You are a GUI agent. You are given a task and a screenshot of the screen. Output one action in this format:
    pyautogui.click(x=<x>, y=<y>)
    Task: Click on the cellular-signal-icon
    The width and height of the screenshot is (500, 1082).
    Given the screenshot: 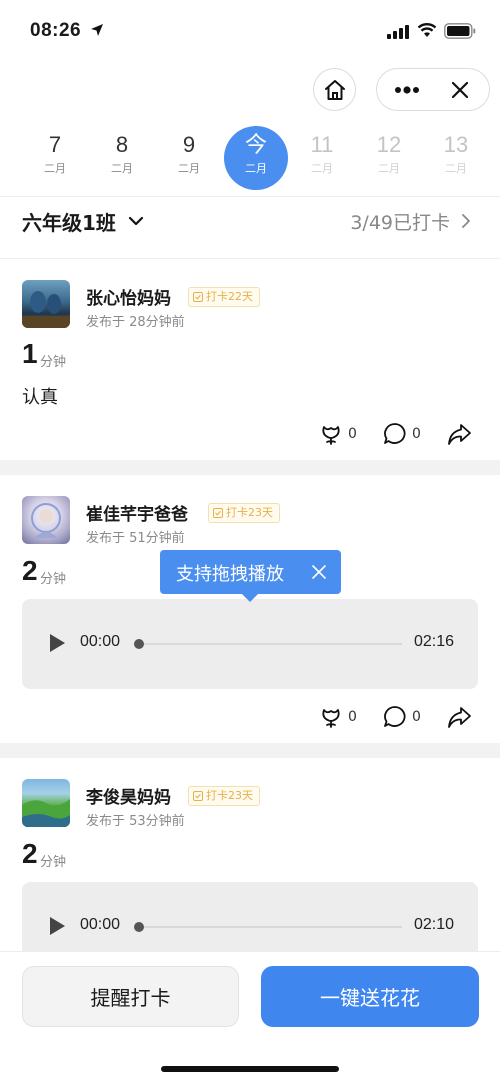 What is the action you would take?
    pyautogui.click(x=398, y=32)
    